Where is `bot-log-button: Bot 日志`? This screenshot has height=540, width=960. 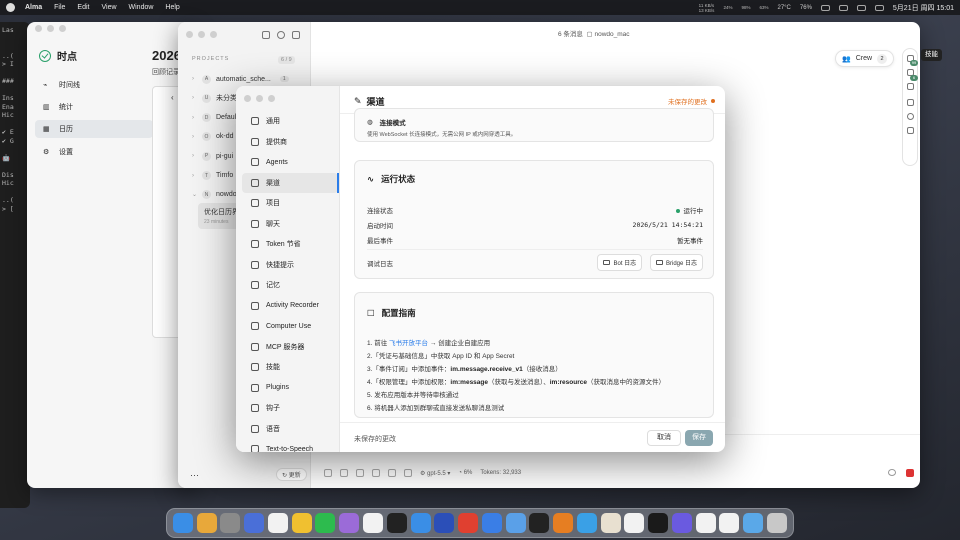
bot-log-button: Bot 日志 is located at coordinates (620, 262).